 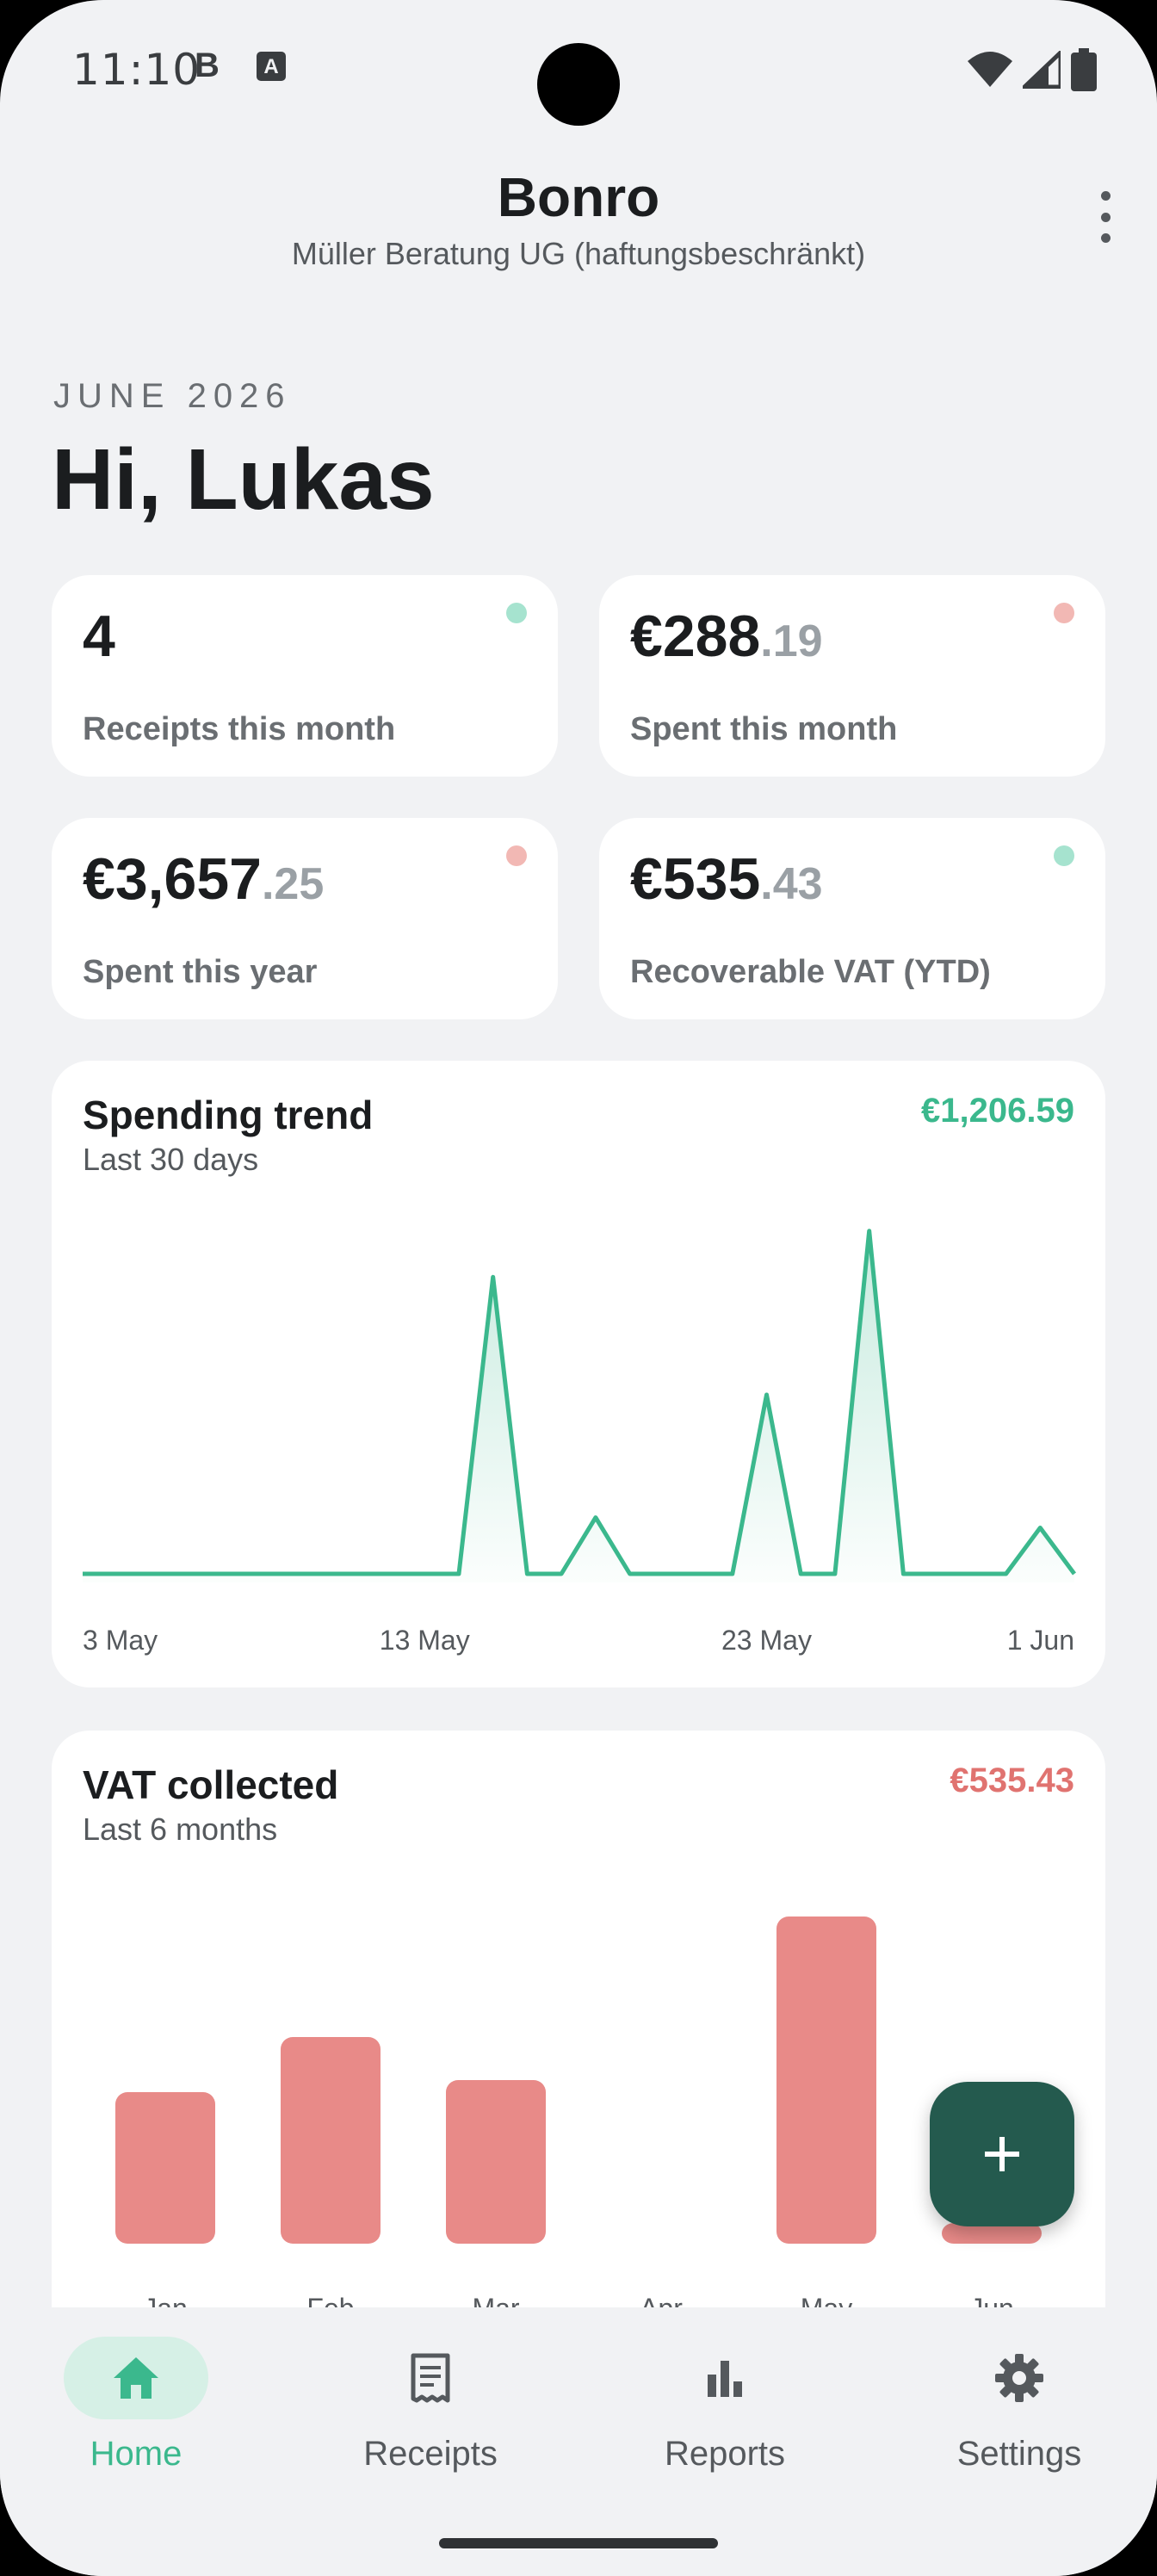 I want to click on stat-card-spent-month: €288.19 Spent this month, so click(x=852, y=676).